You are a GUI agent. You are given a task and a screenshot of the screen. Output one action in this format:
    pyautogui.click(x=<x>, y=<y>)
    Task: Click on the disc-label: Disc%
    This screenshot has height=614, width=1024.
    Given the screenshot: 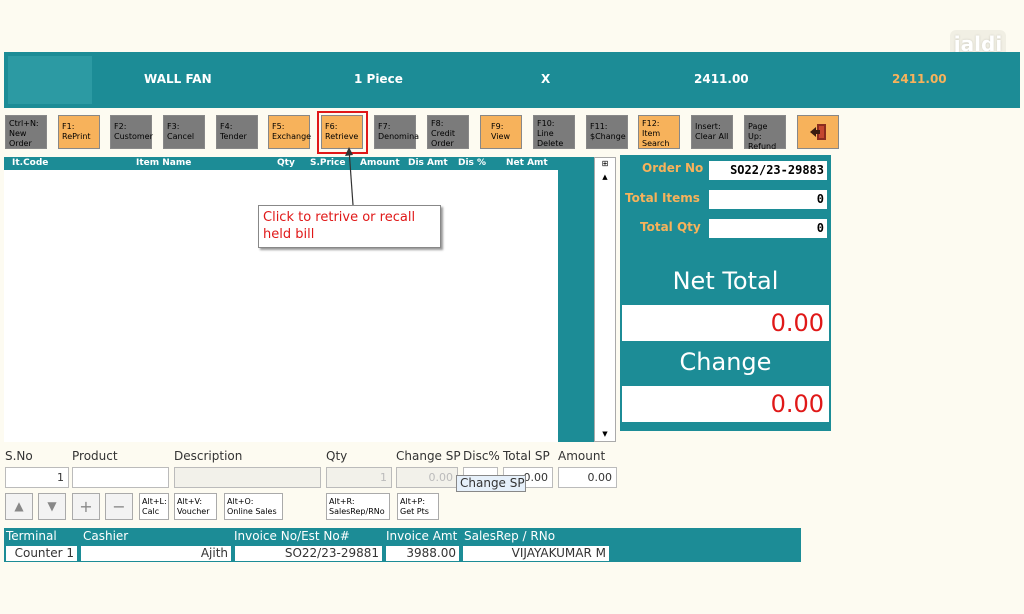 What is the action you would take?
    pyautogui.click(x=481, y=456)
    